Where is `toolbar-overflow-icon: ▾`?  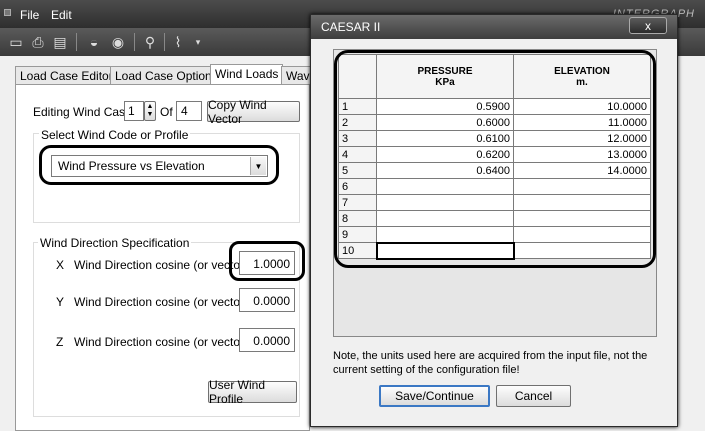 toolbar-overflow-icon: ▾ is located at coordinates (198, 42).